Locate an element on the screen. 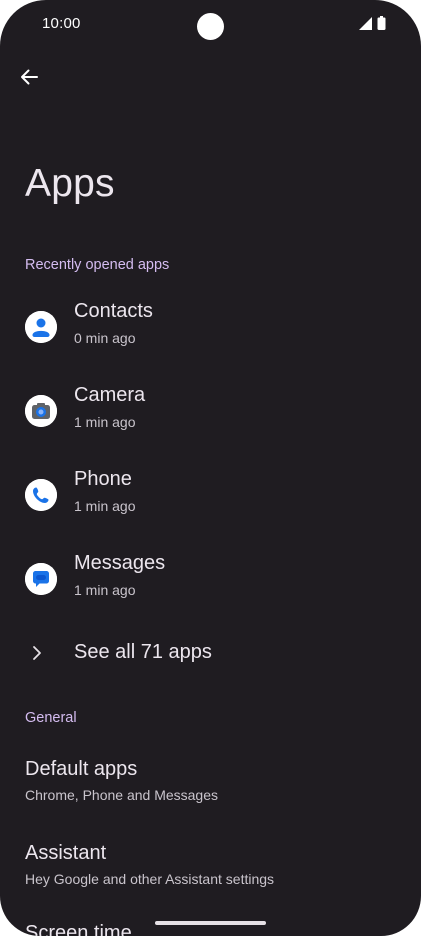  back-button is located at coordinates (29, 77).